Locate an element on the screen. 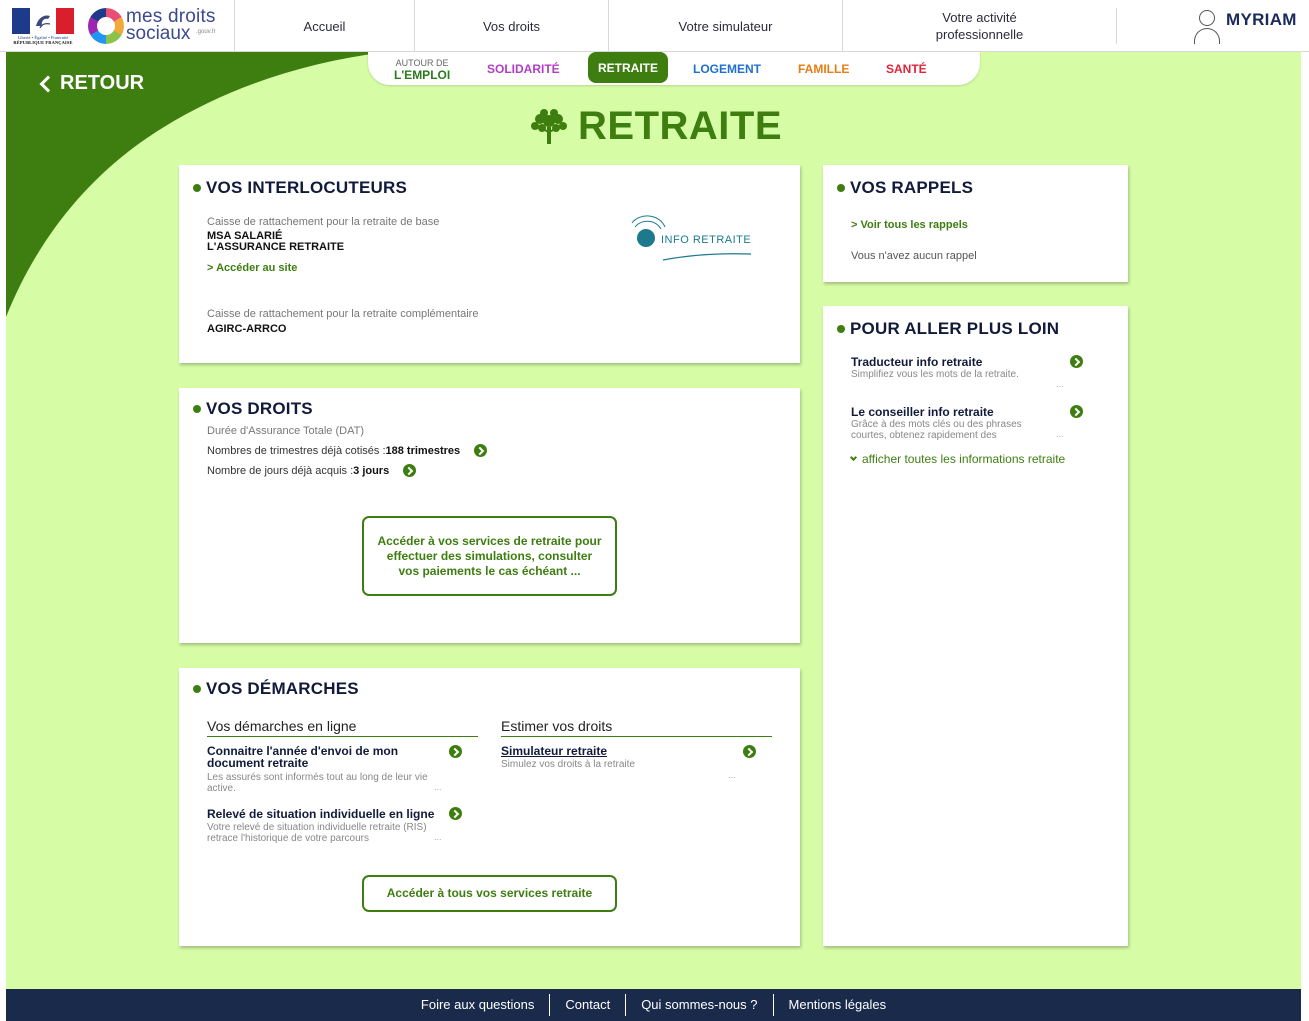  simulateur-retraite-desc: Simulez vos droits à la retraite is located at coordinates (568, 764).